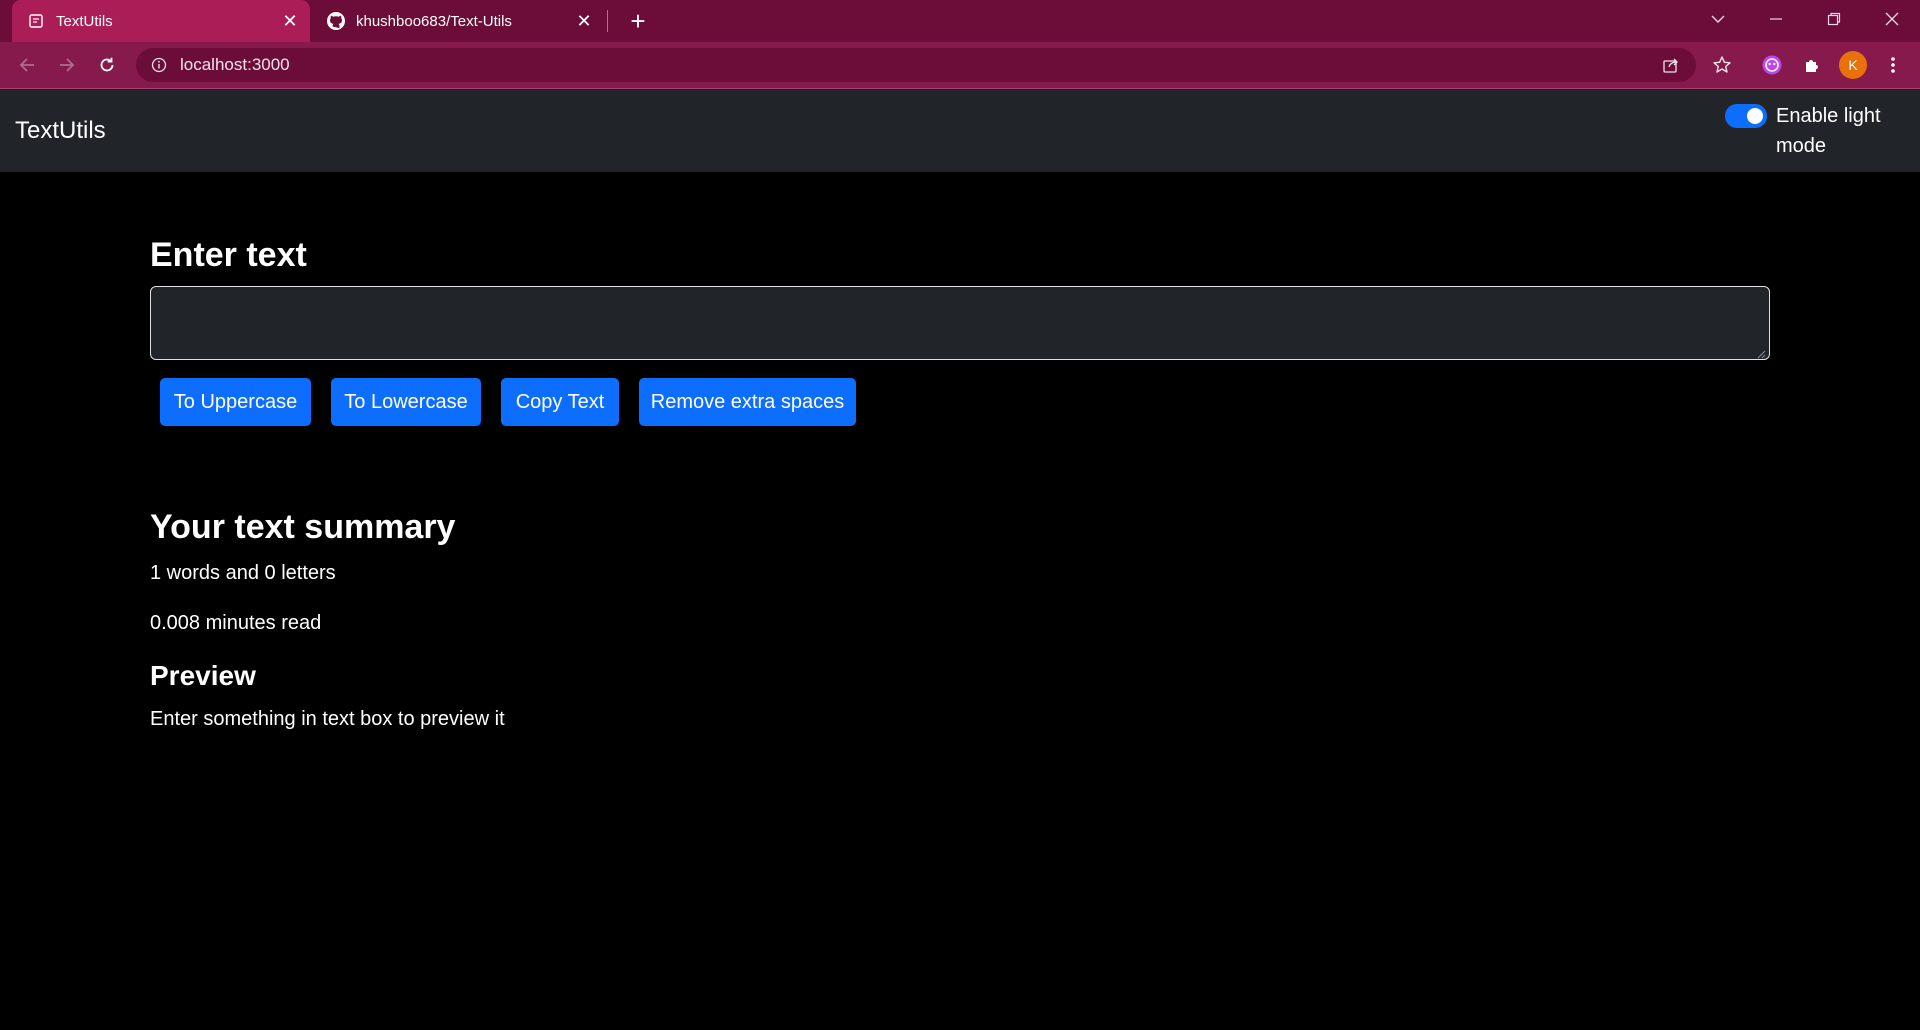  What do you see at coordinates (303, 527) in the screenshot?
I see `summary-heading: Your text summary` at bounding box center [303, 527].